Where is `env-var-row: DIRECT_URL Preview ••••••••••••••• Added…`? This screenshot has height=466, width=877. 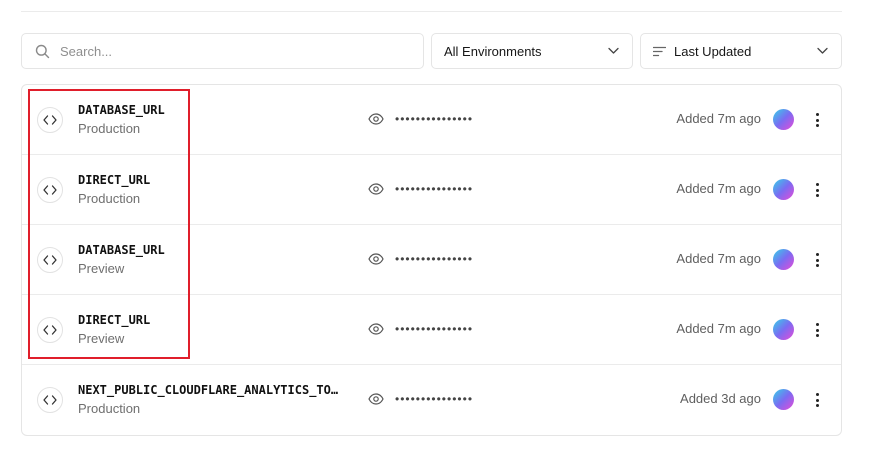
env-var-row: DIRECT_URL Preview ••••••••••••••• Added… is located at coordinates (431, 330).